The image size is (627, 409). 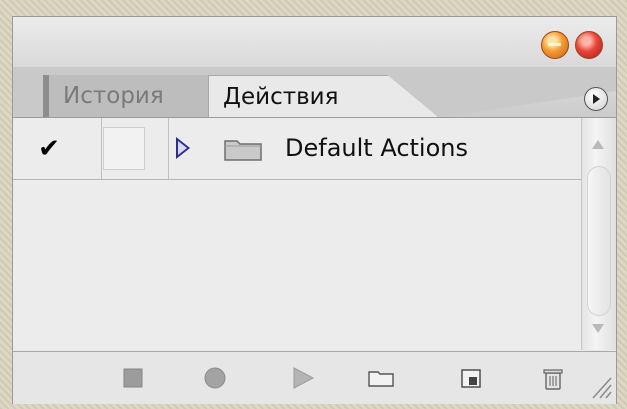 I want to click on vertical-scrollbar, so click(x=598, y=234).